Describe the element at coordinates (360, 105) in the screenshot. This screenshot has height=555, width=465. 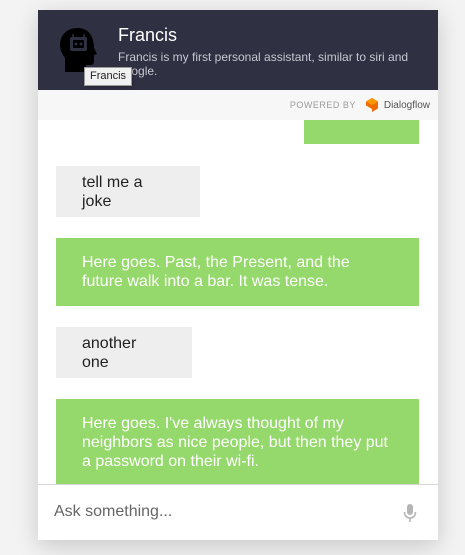
I see `powered-by-link: POWERED BY Dialogflow` at that location.